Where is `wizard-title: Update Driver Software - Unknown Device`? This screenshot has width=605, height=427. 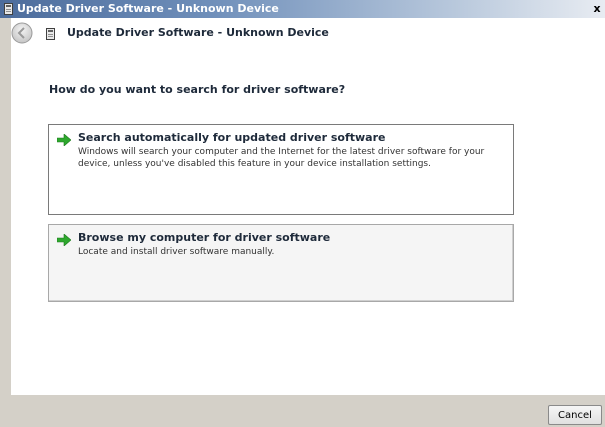
wizard-title: Update Driver Software - Unknown Device is located at coordinates (198, 32).